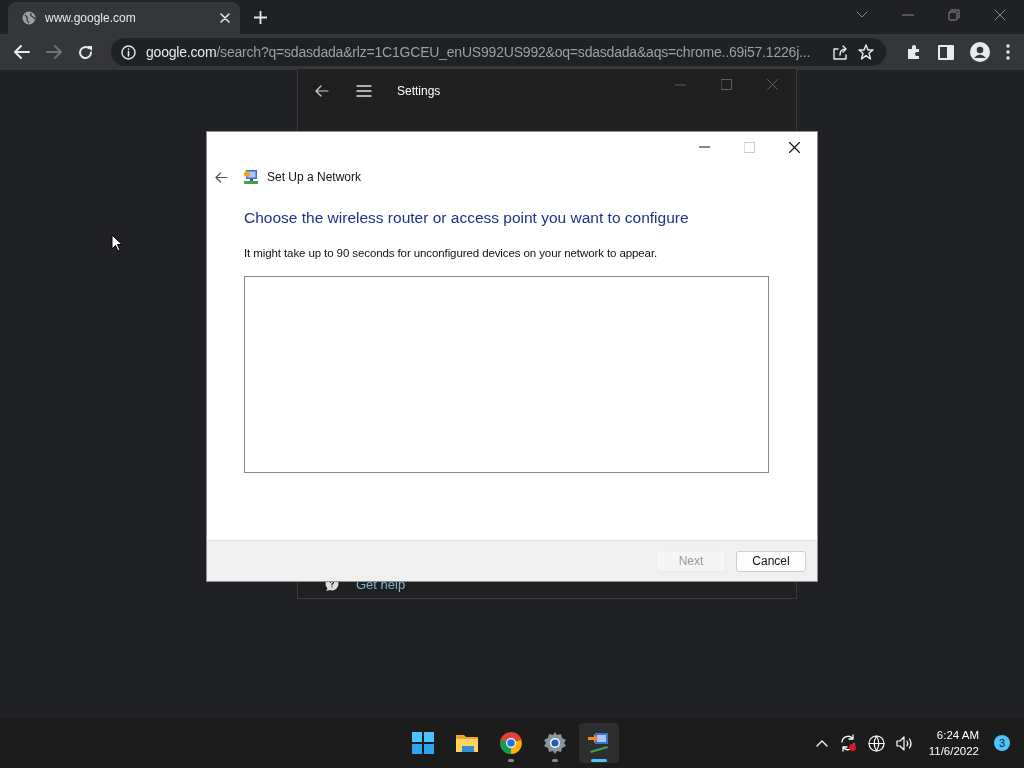  I want to click on side-panel-icon, so click(946, 52).